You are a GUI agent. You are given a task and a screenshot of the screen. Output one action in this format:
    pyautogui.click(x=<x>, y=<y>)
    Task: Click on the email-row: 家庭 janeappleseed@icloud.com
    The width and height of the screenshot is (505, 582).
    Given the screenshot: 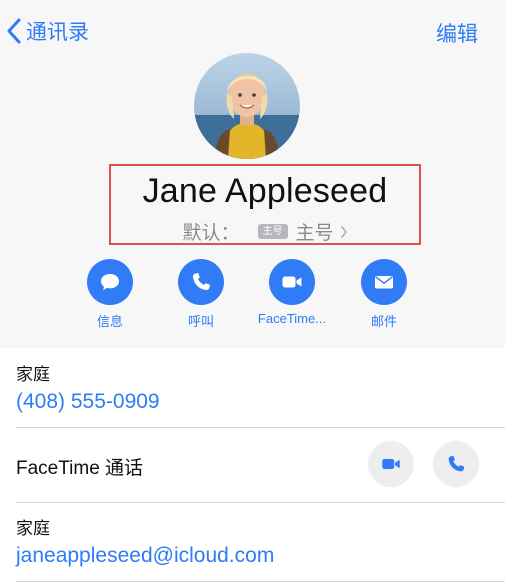 What is the action you would take?
    pyautogui.click(x=260, y=542)
    